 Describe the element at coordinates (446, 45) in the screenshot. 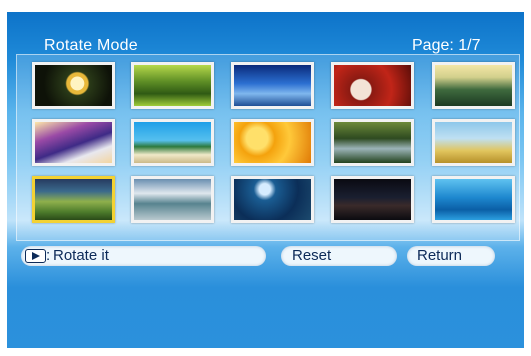

I see `page-indicator: Page: 1/7` at that location.